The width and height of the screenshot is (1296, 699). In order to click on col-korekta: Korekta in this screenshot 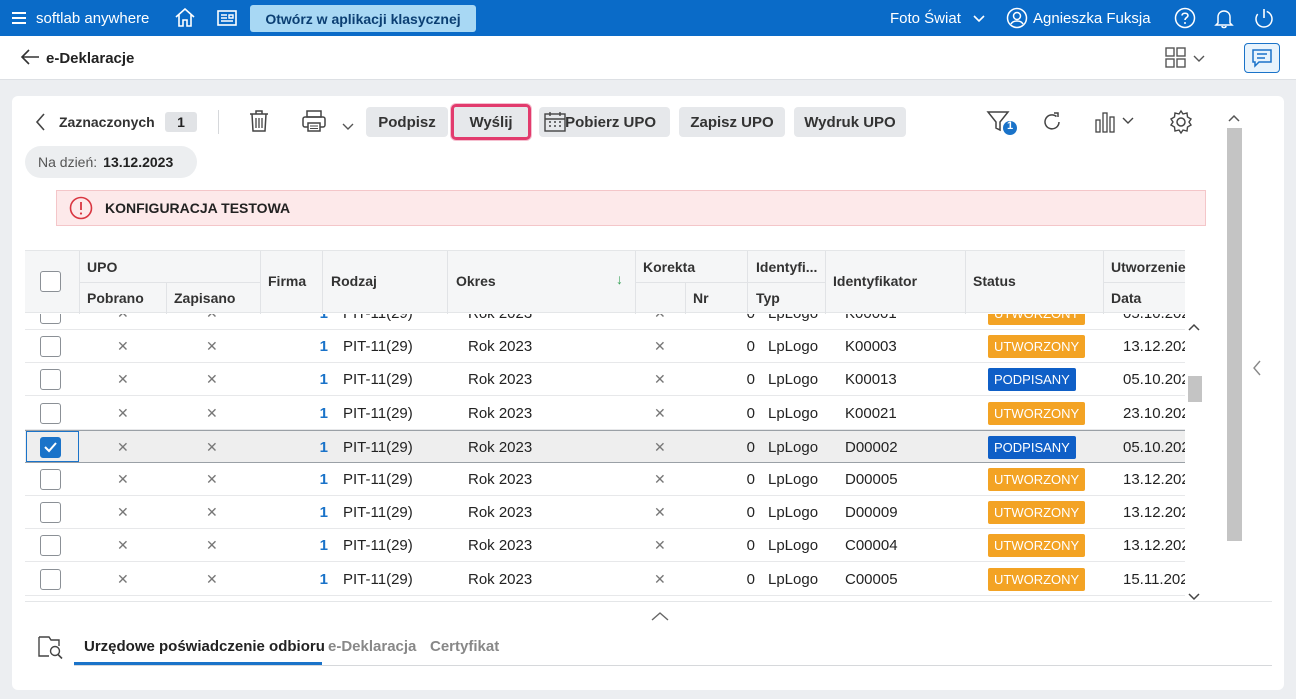, I will do `click(669, 267)`.